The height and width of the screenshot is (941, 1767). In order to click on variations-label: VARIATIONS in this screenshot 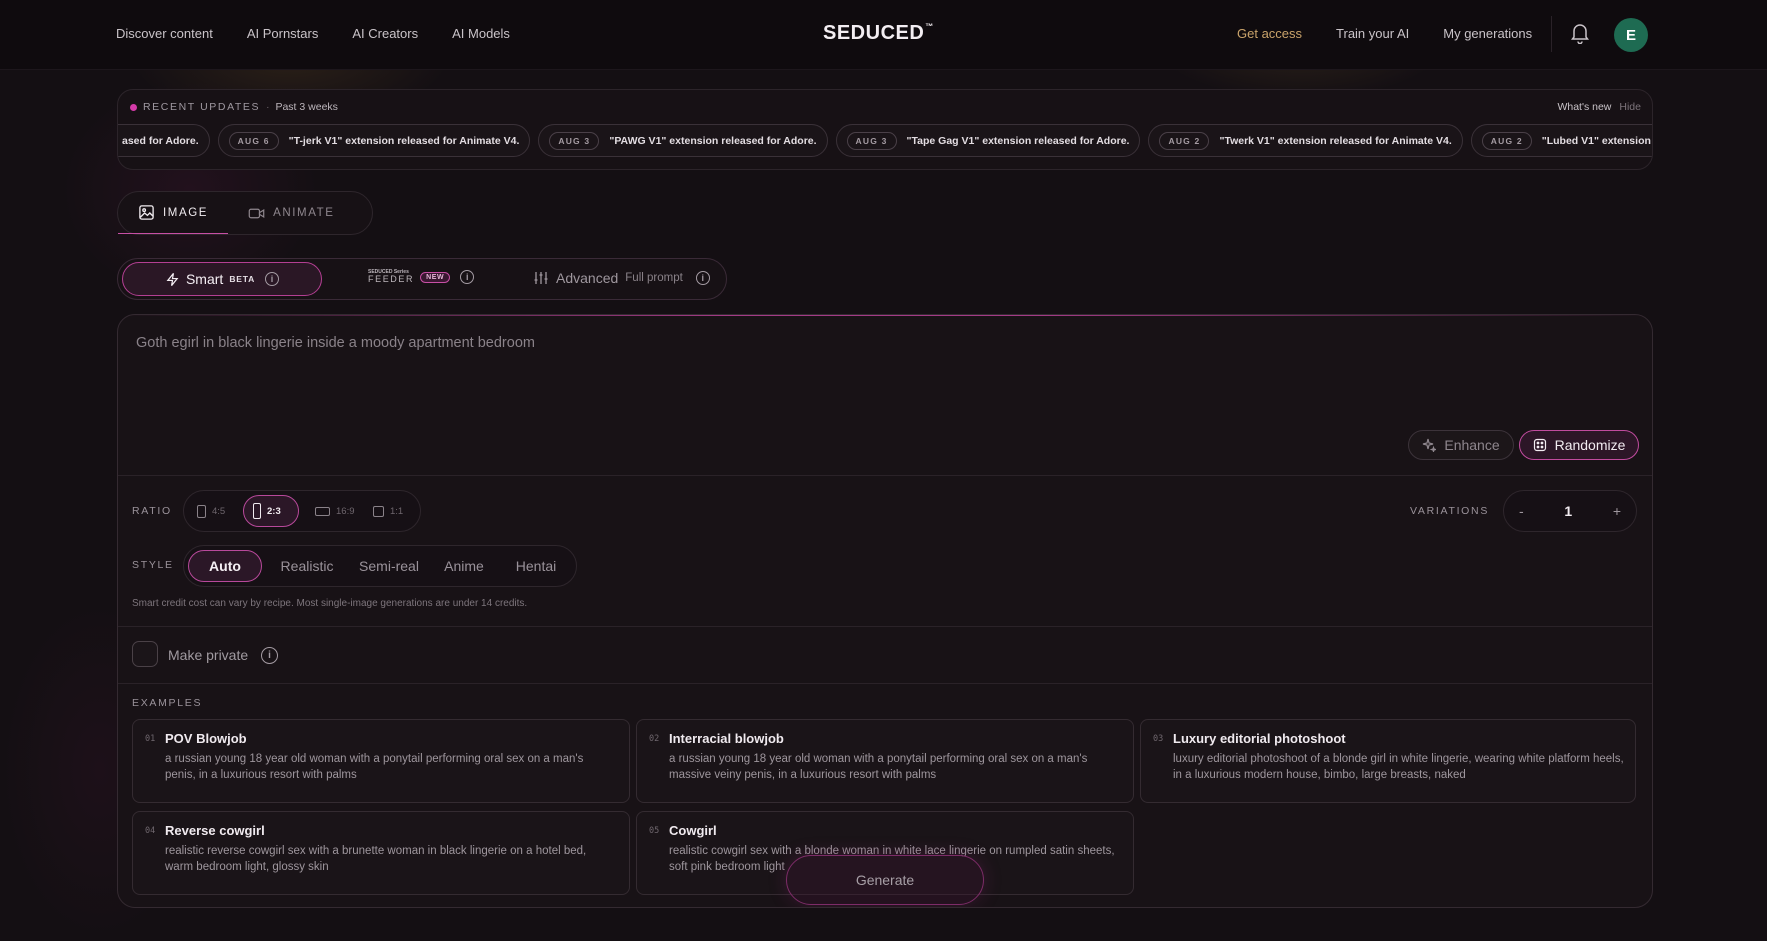, I will do `click(1450, 511)`.